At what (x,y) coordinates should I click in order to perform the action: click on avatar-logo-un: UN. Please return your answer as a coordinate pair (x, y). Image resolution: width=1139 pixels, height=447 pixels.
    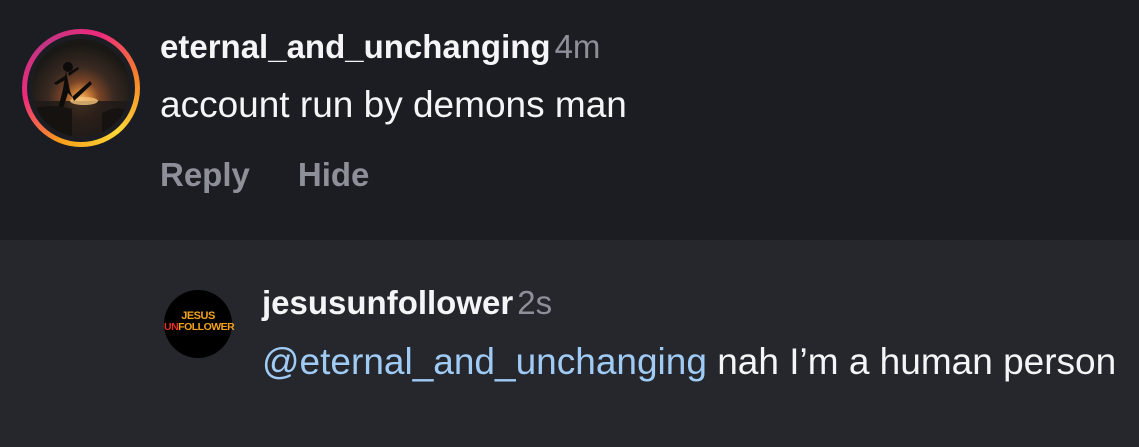
    Looking at the image, I should click on (171, 327).